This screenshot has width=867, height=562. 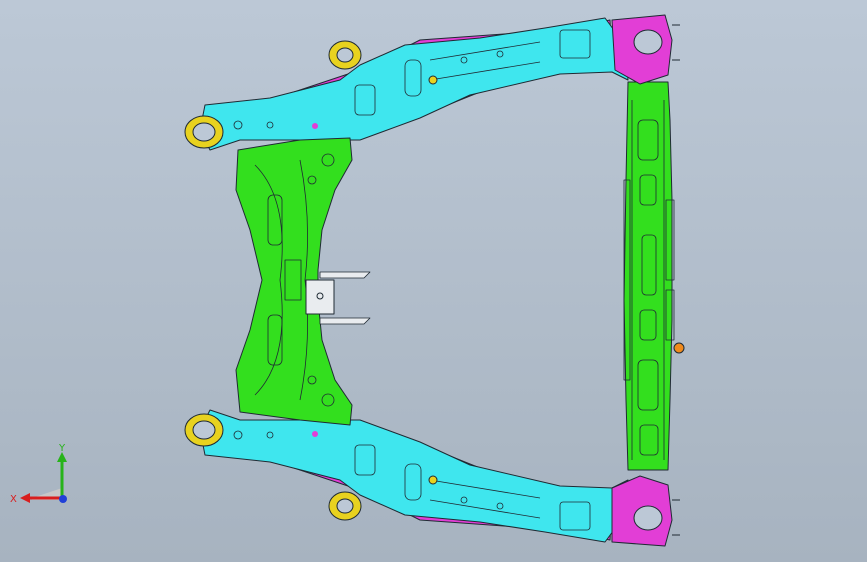 What do you see at coordinates (315, 126) in the screenshot?
I see `top-arm-hole` at bounding box center [315, 126].